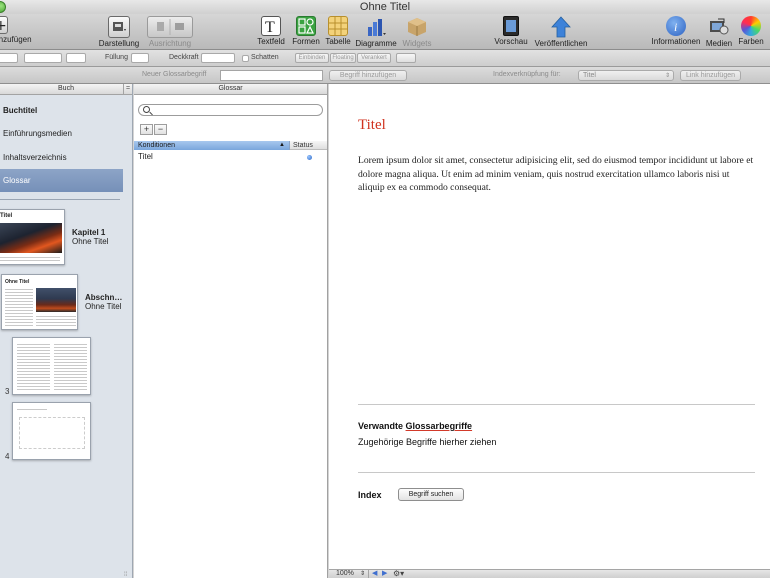 The image size is (770, 578). Describe the element at coordinates (308, 145) in the screenshot. I see `column-header-status: Status` at that location.